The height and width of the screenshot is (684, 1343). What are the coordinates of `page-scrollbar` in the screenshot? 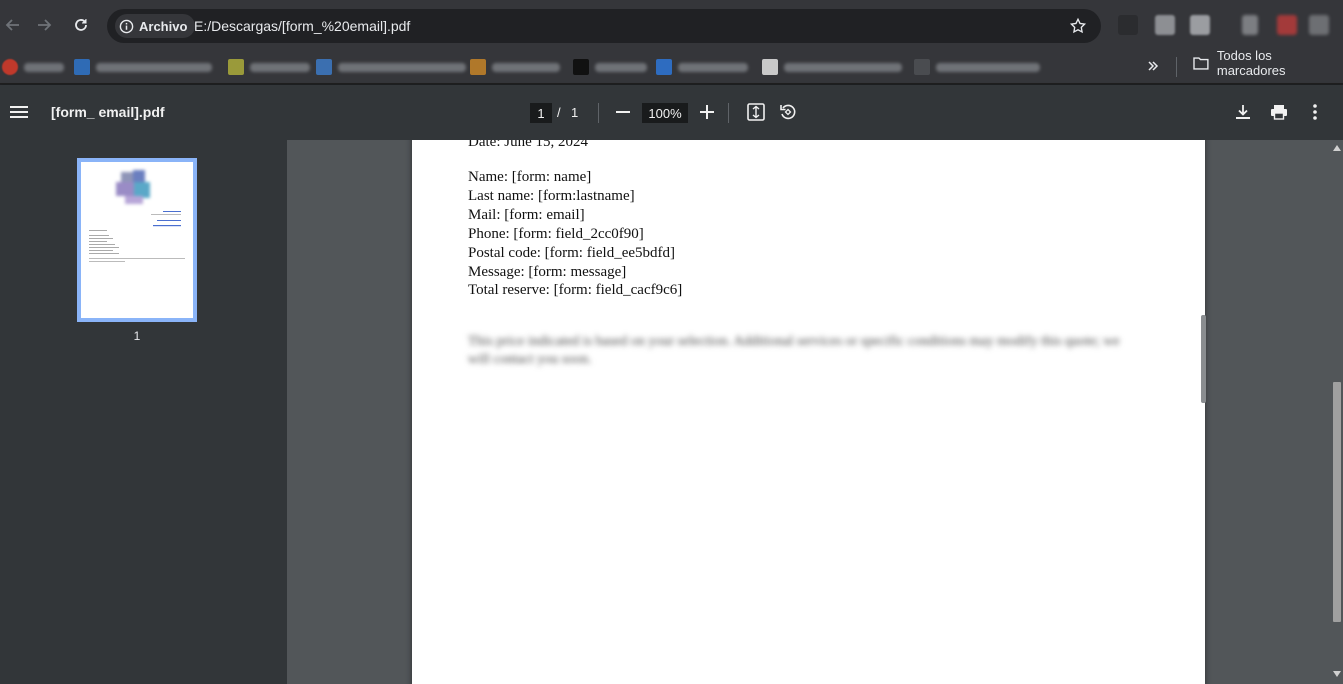 It's located at (1336, 412).